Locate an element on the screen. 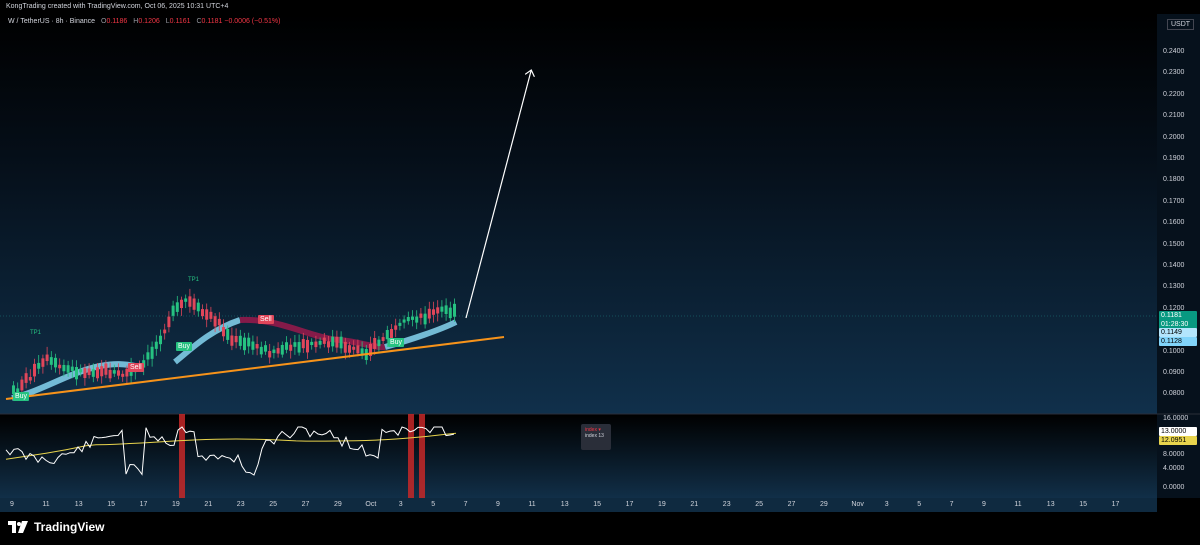 This screenshot has width=1200, height=545. open-value: 0.1186 is located at coordinates (117, 21).